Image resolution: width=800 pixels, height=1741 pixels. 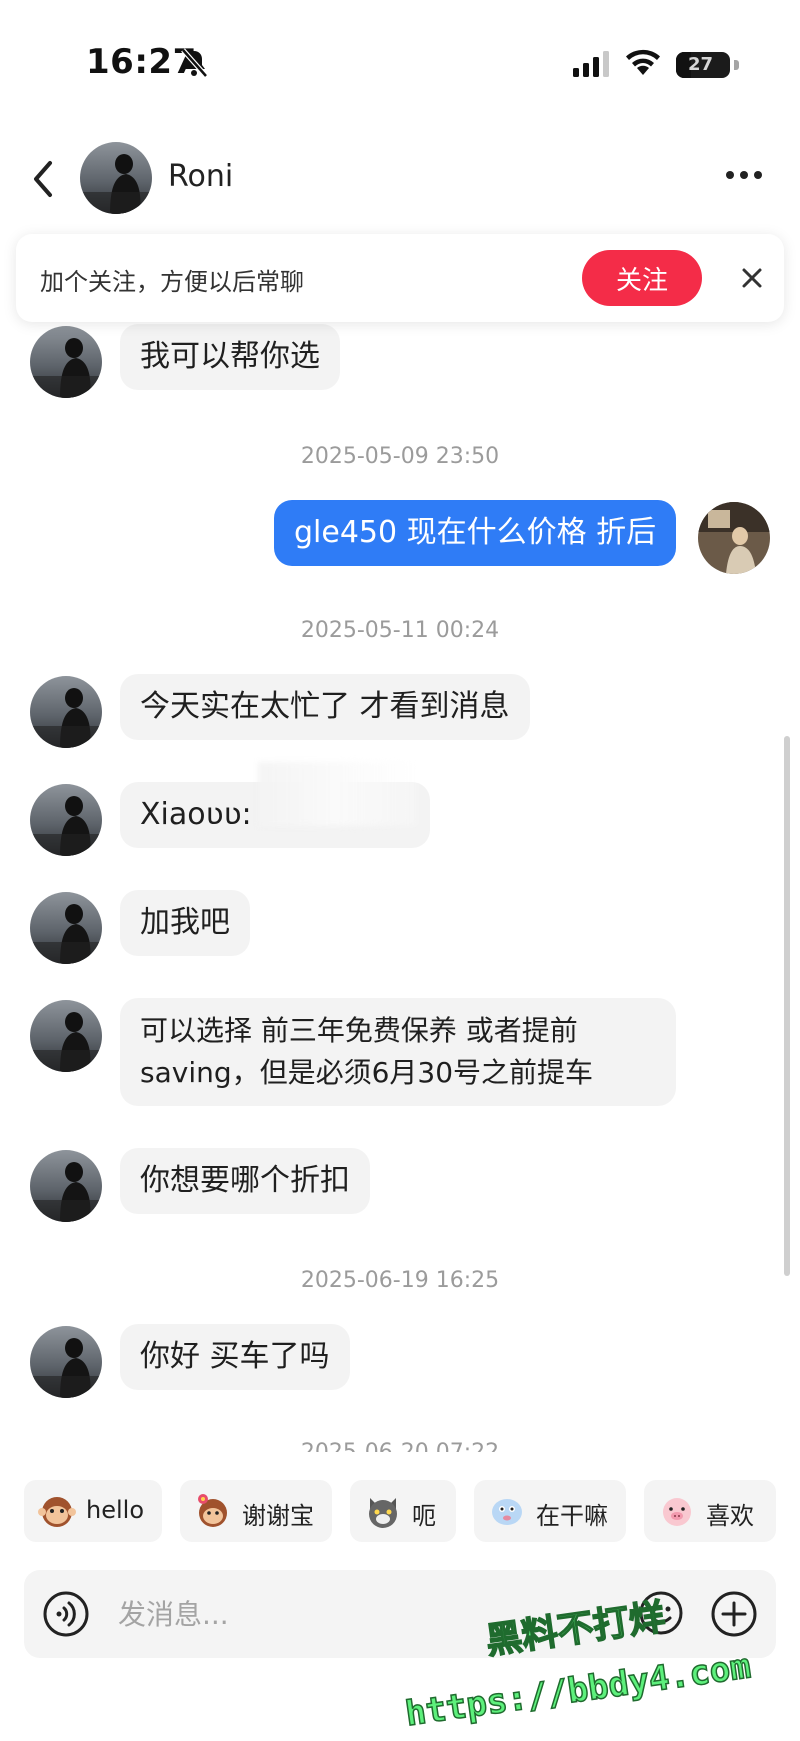 I want to click on message-bubble: 加我吧, so click(x=185, y=923).